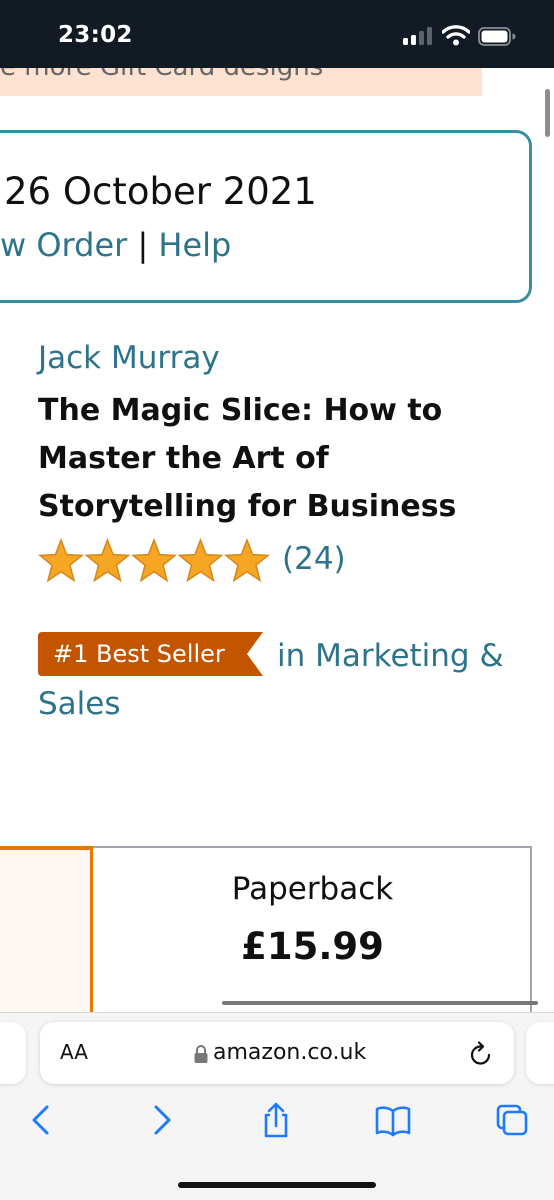 The height and width of the screenshot is (1200, 554). What do you see at coordinates (42, 1120) in the screenshot?
I see `back-icon` at bounding box center [42, 1120].